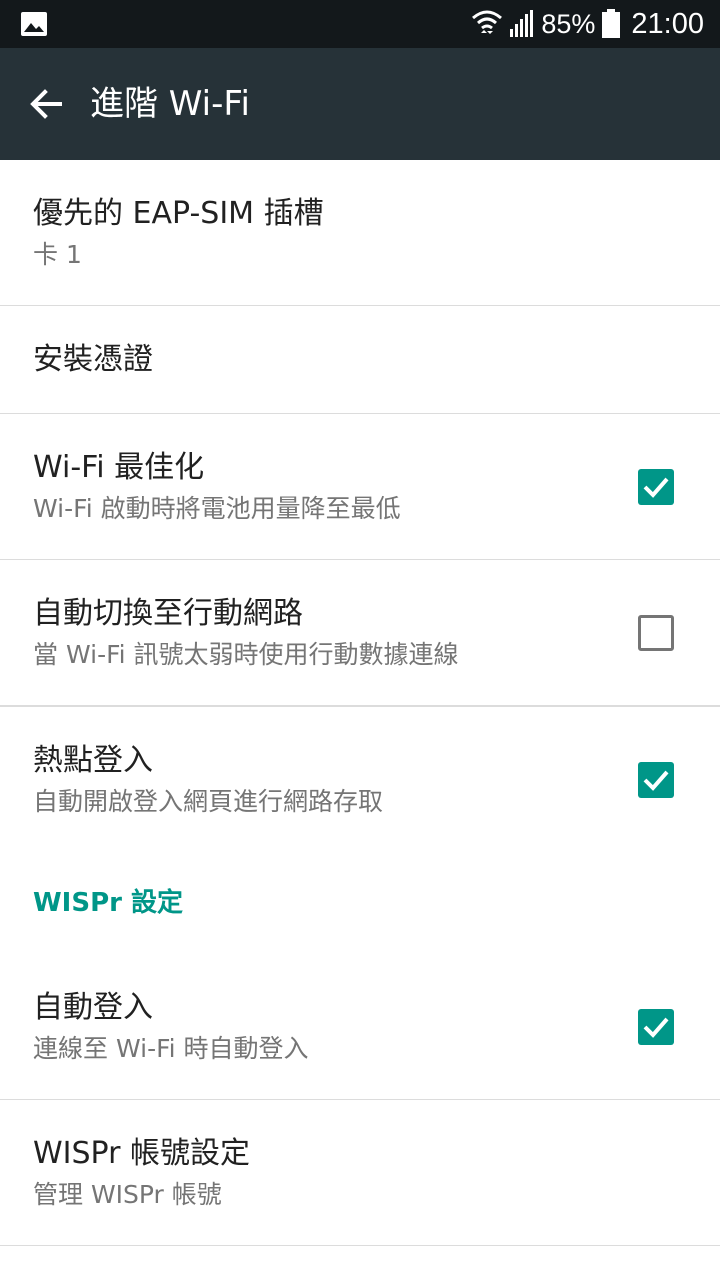 The image size is (720, 1280). I want to click on auto-switch-checkbox, so click(656, 633).